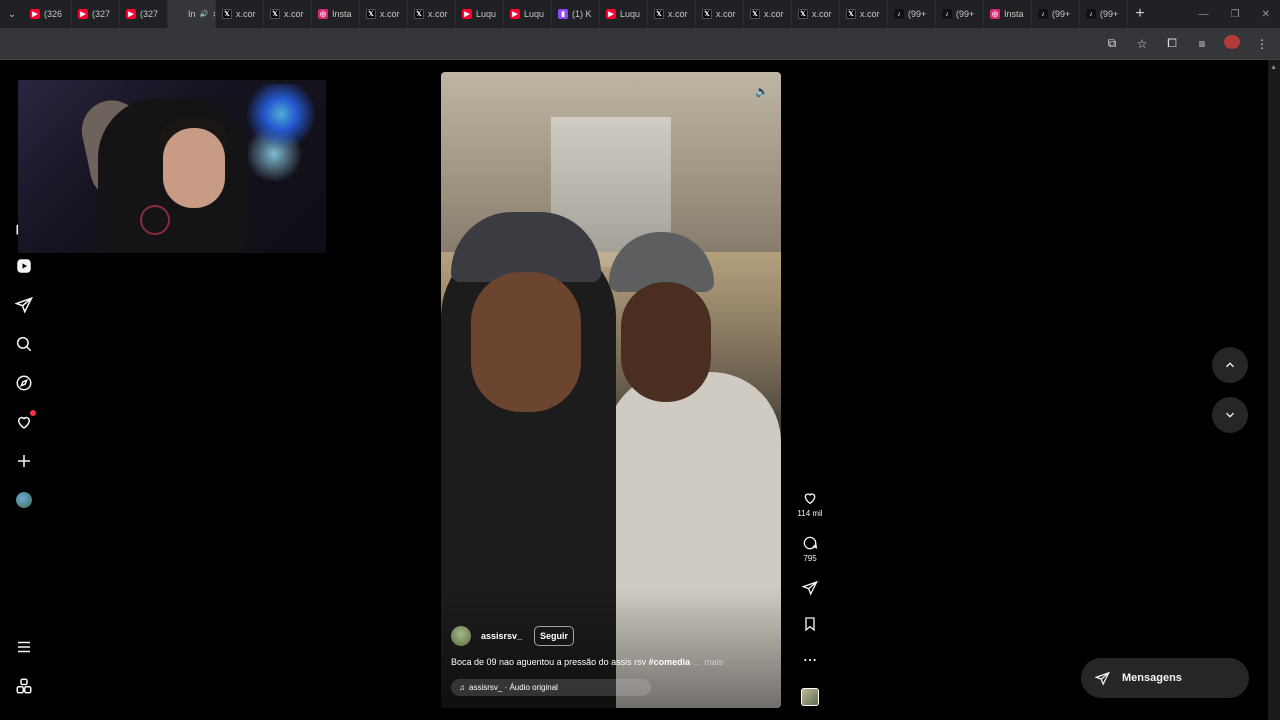  I want to click on more-menu-icon, so click(24, 647).